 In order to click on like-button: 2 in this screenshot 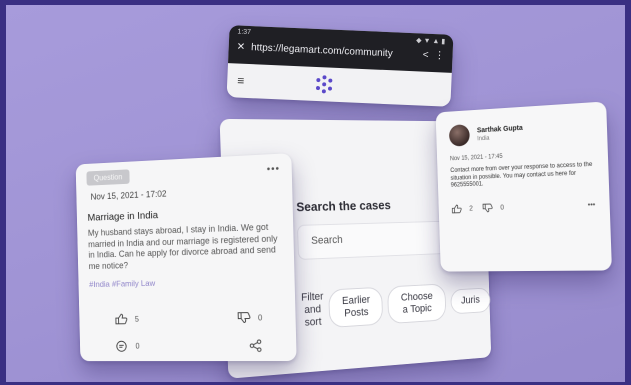, I will do `click(462, 209)`.